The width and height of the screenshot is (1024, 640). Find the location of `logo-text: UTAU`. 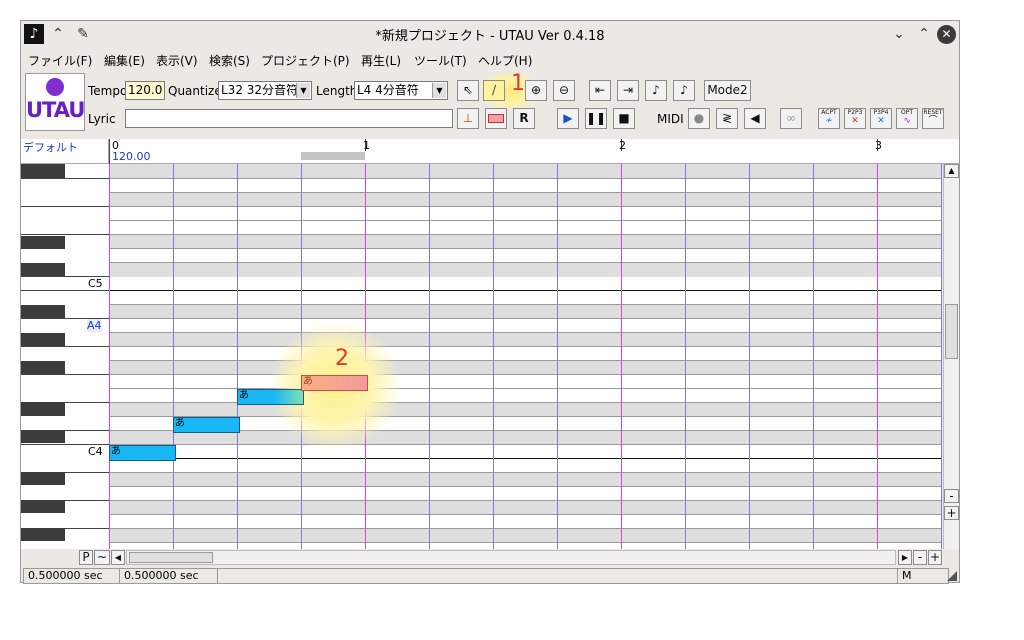

logo-text: UTAU is located at coordinates (55, 110).